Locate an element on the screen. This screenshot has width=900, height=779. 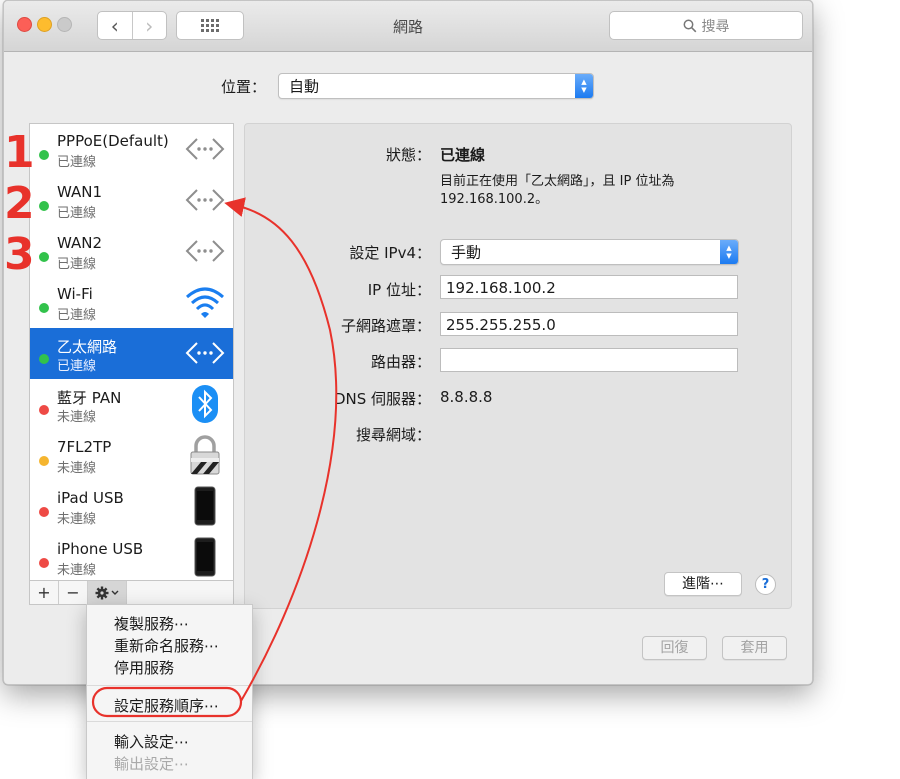
bluetooth-icon is located at coordinates (205, 404).